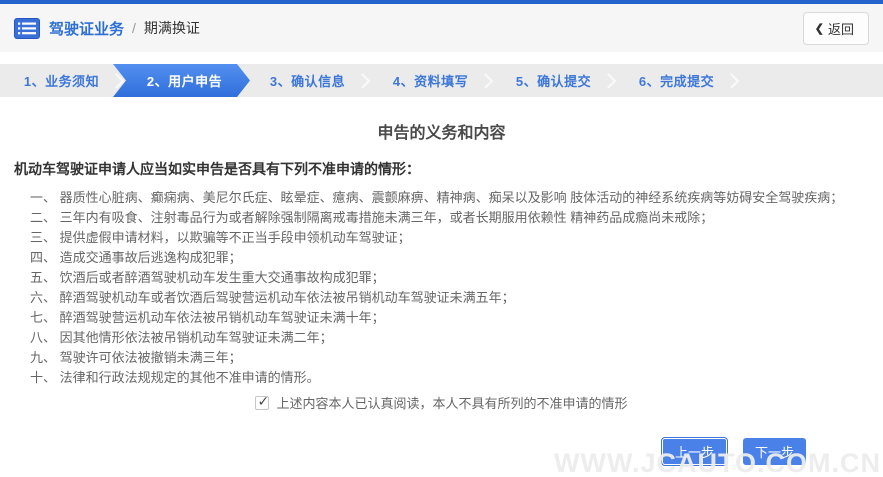  I want to click on declaration-item: 十、 法律和行政法规规定的其他不准申请的情形。, so click(175, 377).